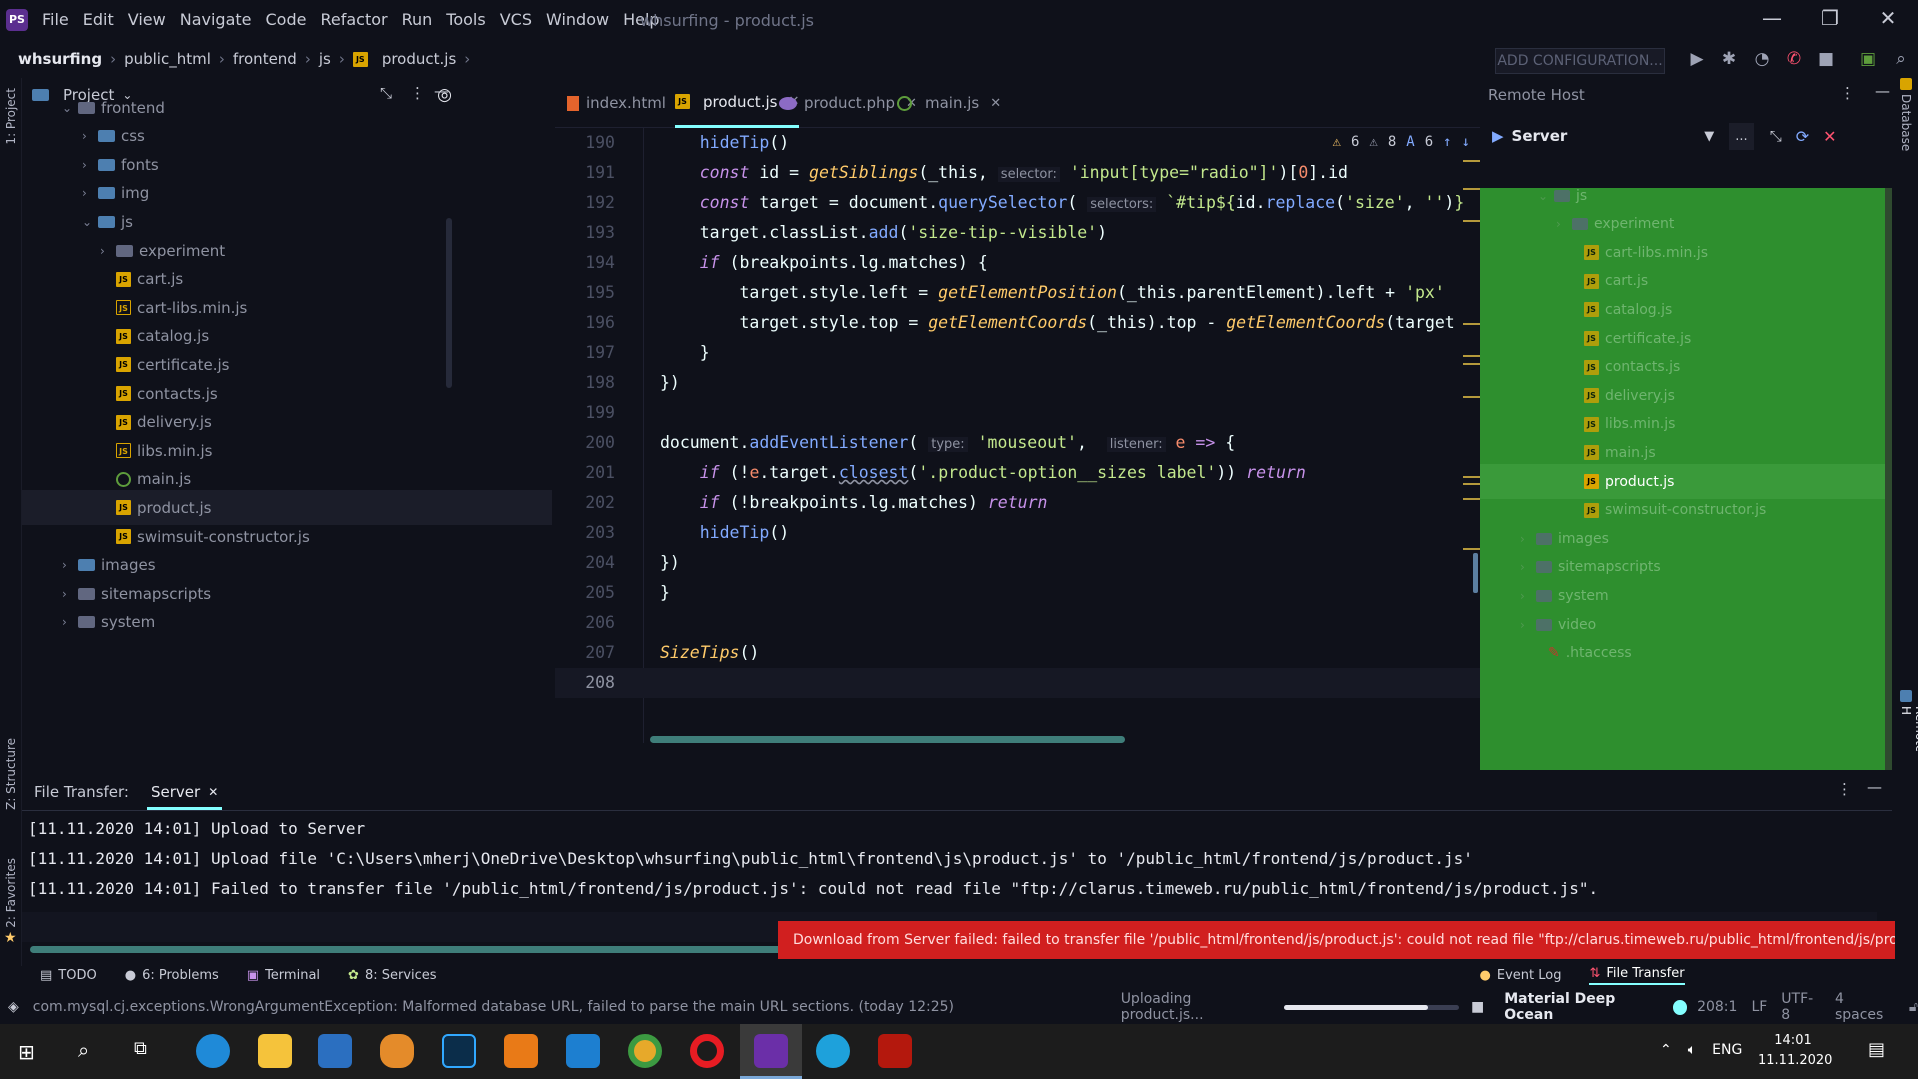 The height and width of the screenshot is (1079, 1918). Describe the element at coordinates (459, 1051) in the screenshot. I see `photoshop-icon` at that location.